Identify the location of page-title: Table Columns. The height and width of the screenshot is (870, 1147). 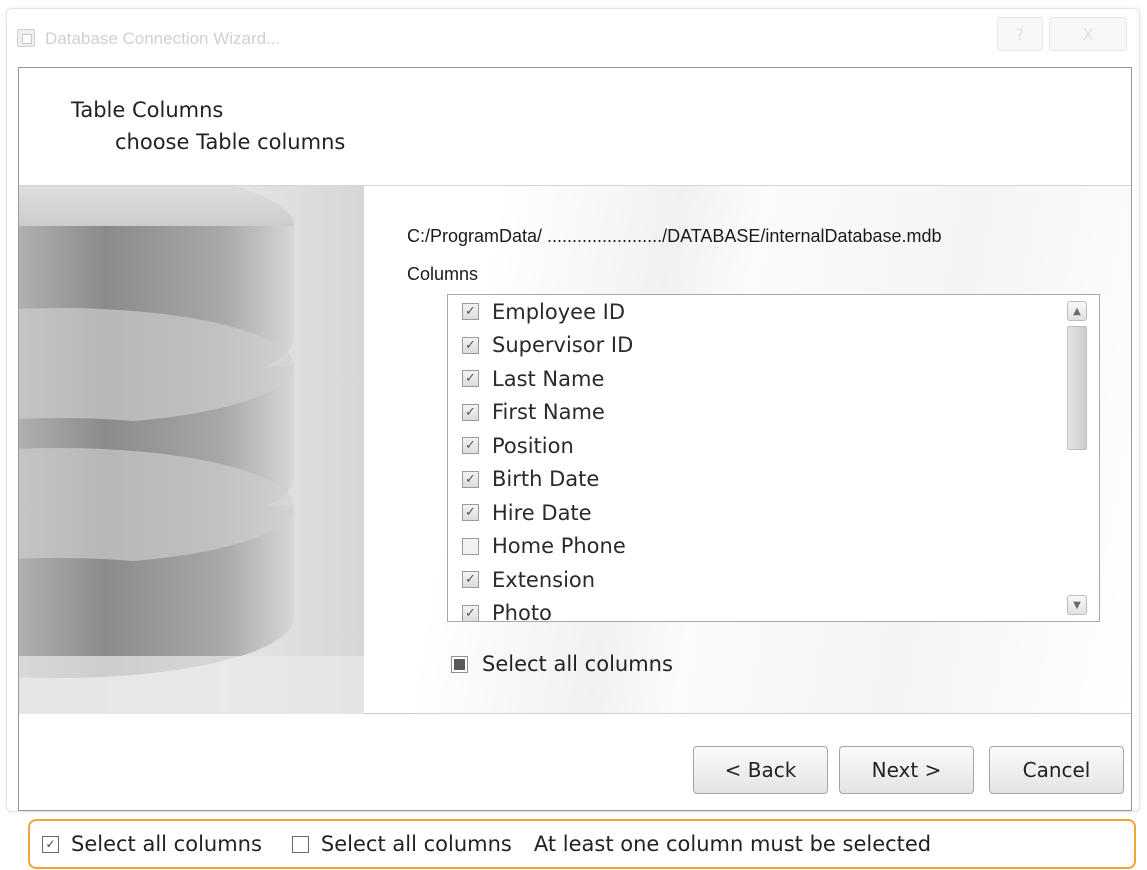
(147, 110).